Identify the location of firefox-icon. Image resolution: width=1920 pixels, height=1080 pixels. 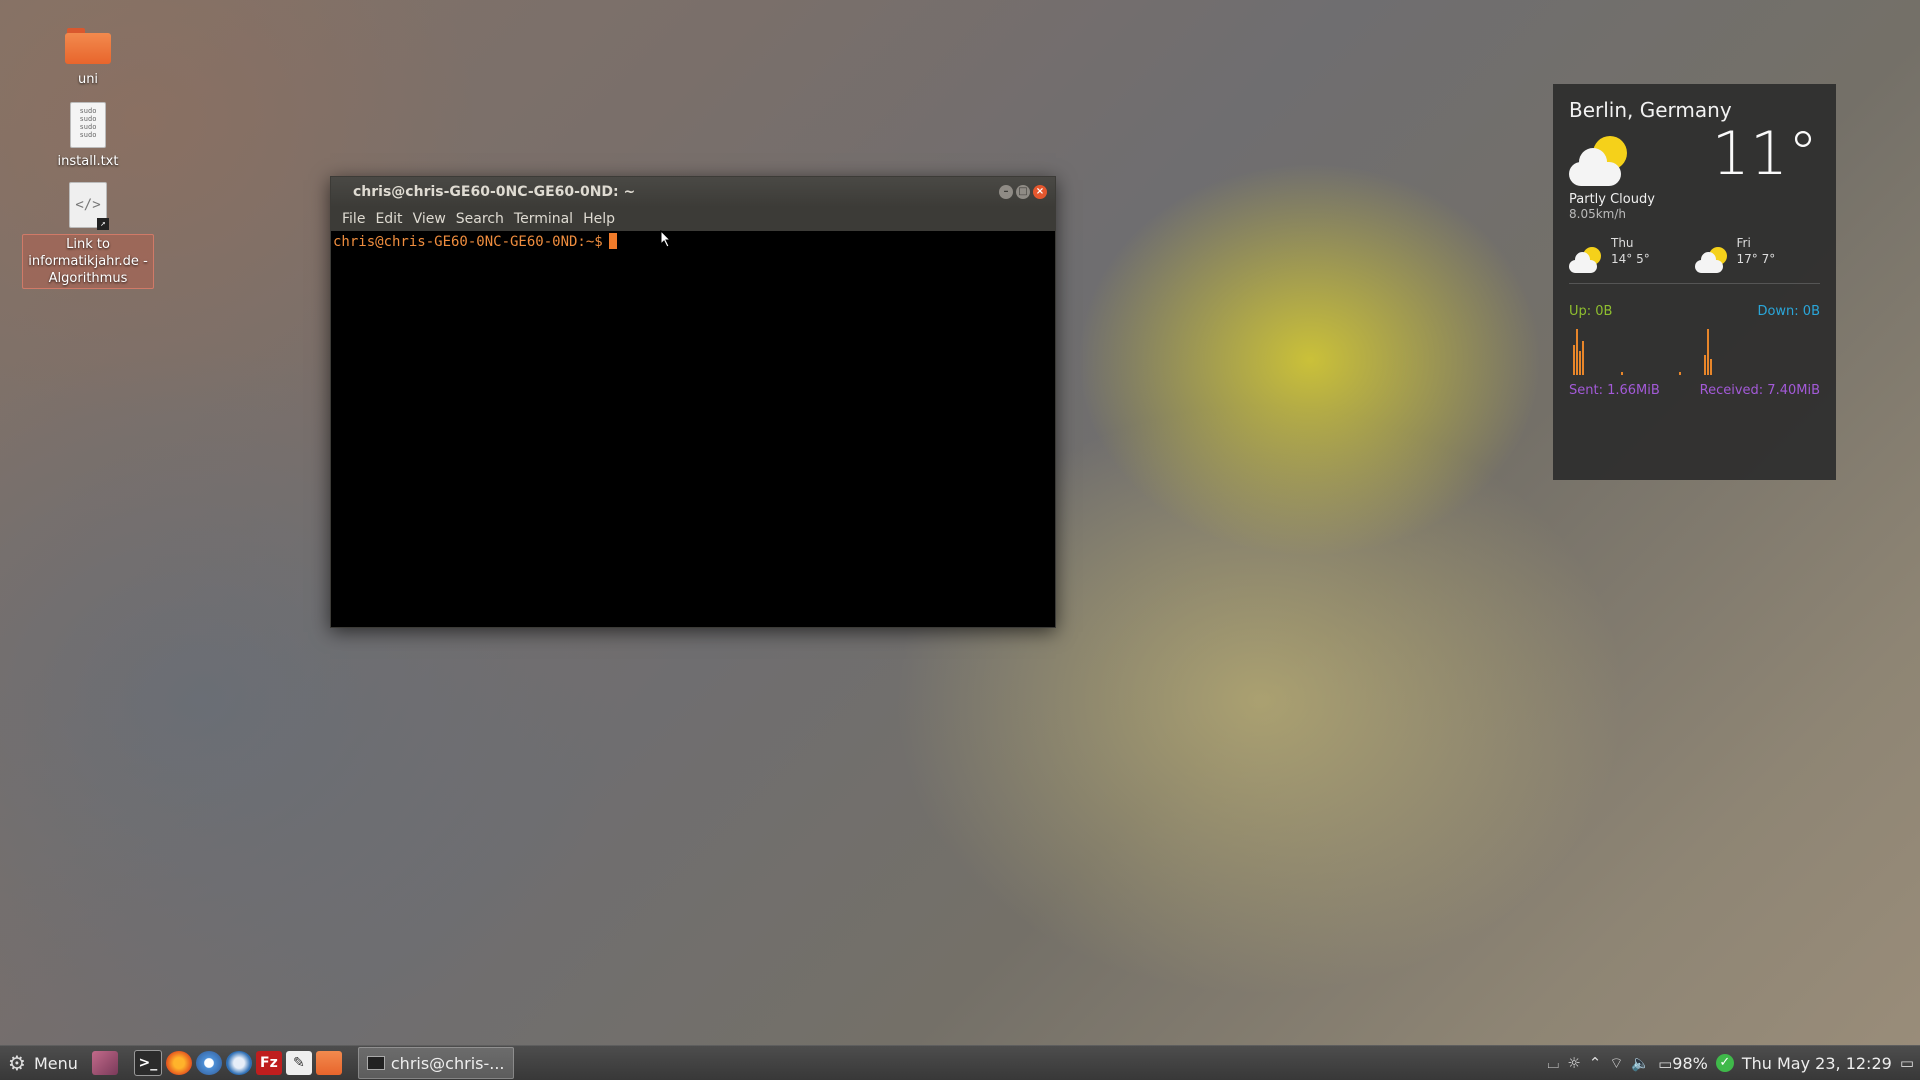
(178, 1063).